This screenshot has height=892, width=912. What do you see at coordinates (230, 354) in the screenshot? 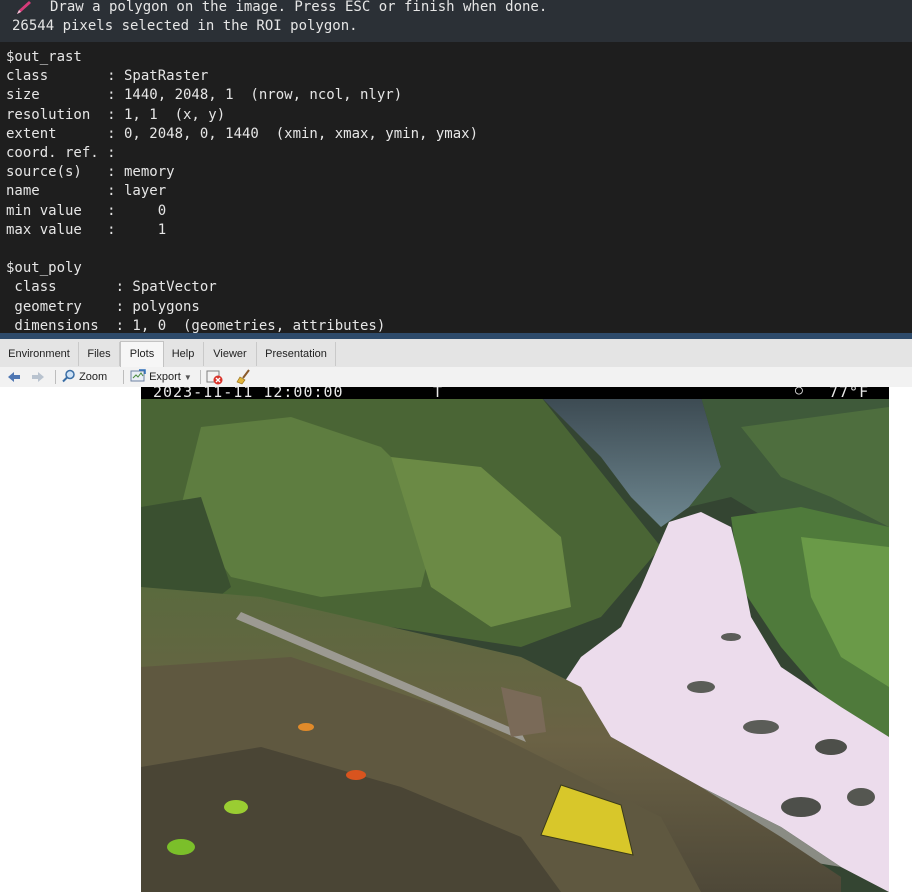
I see `tab-viewer: Viewer` at bounding box center [230, 354].